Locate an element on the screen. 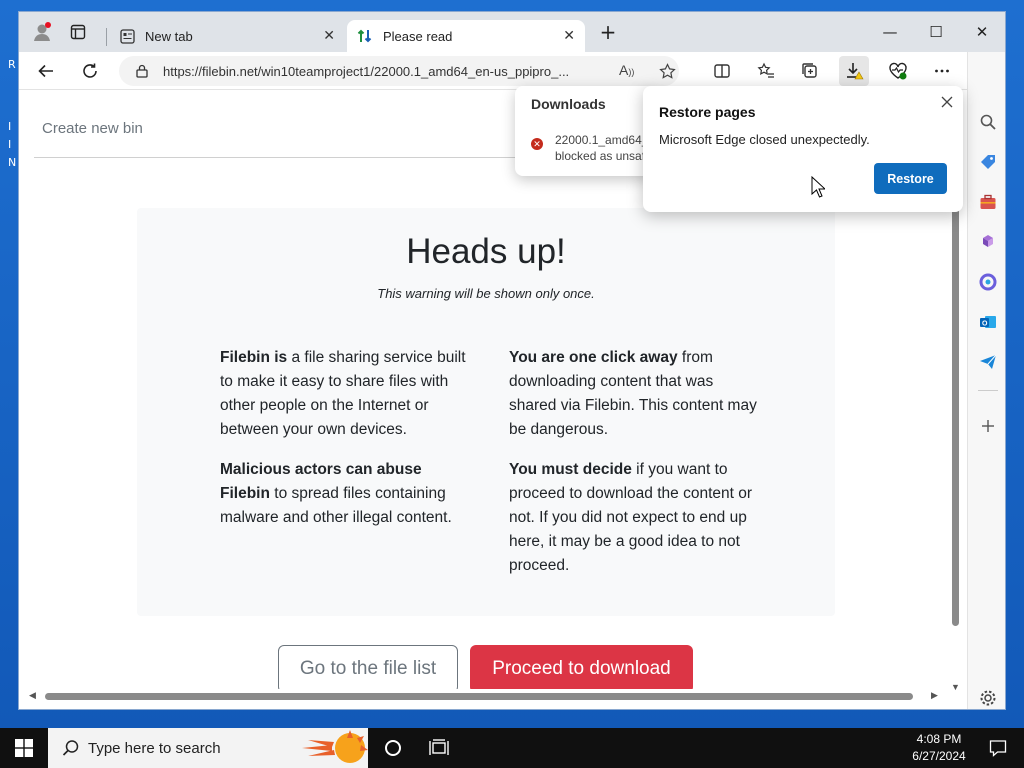 This screenshot has width=1024, height=768. clock-date: 6/27/2024 is located at coordinates (939, 756).